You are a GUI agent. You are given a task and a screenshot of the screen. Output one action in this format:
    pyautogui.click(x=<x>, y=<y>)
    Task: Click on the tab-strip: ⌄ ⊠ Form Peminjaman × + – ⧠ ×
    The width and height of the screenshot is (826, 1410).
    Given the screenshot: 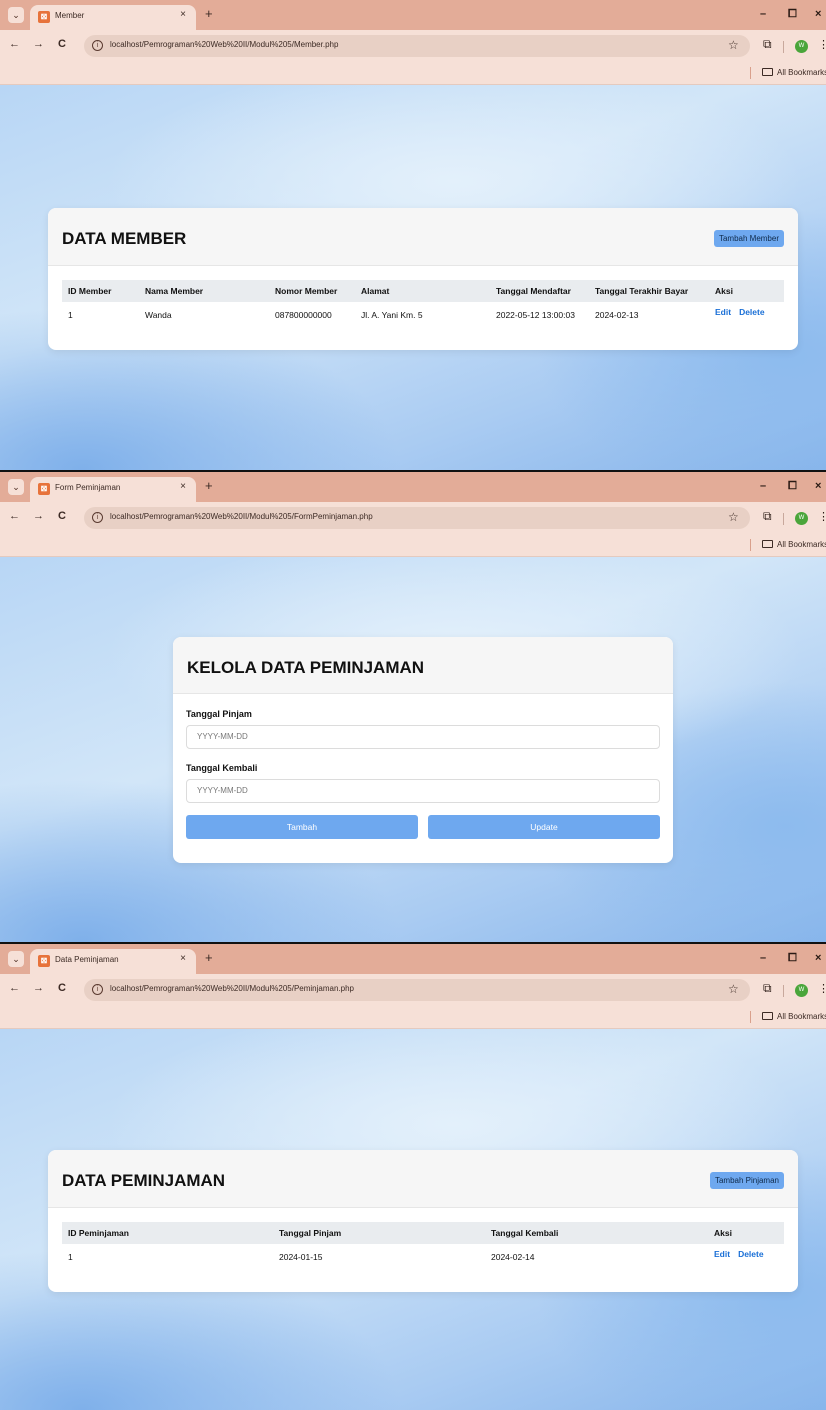 What is the action you would take?
    pyautogui.click(x=413, y=487)
    